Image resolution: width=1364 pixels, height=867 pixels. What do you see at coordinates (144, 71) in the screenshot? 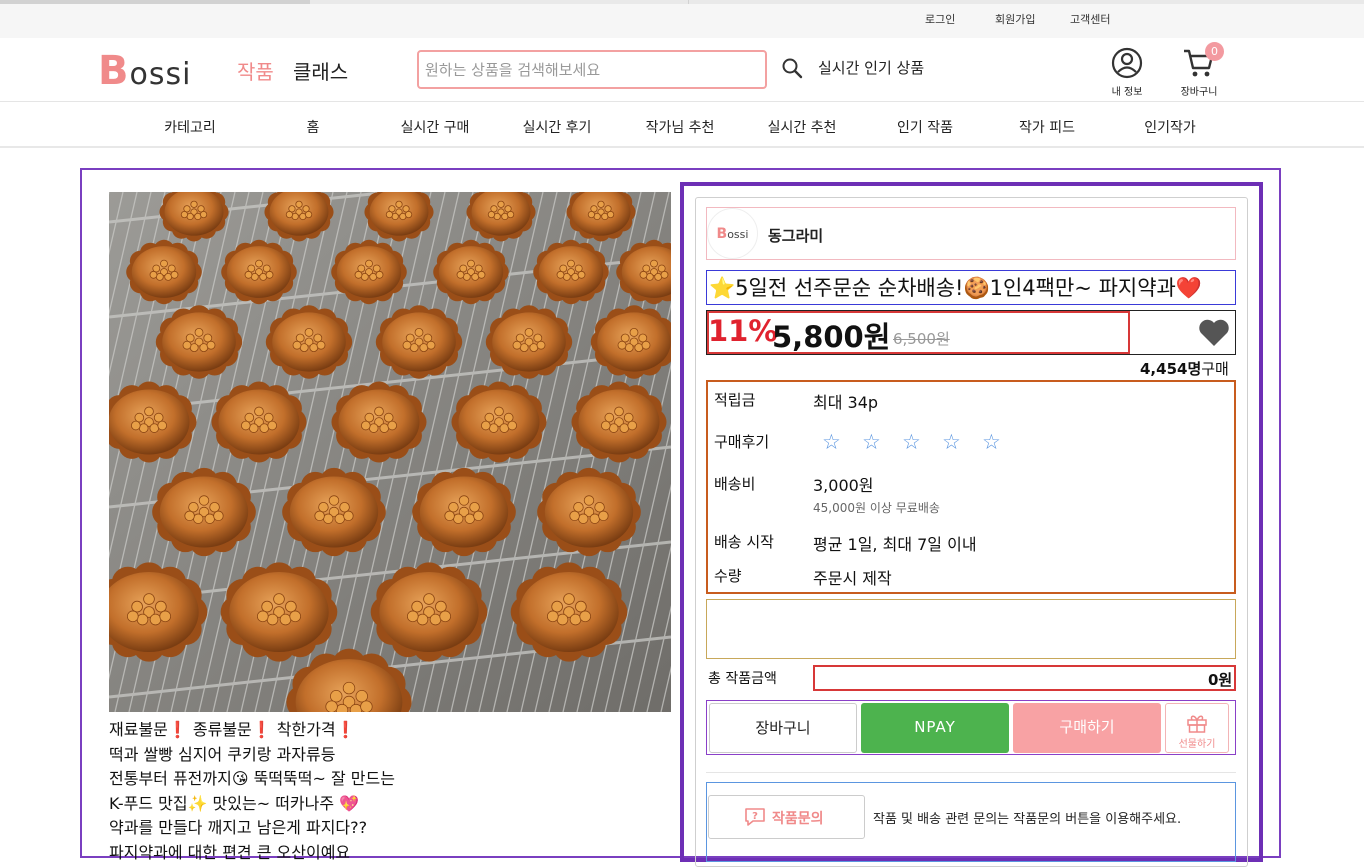
I see `site-logo: Bossi` at bounding box center [144, 71].